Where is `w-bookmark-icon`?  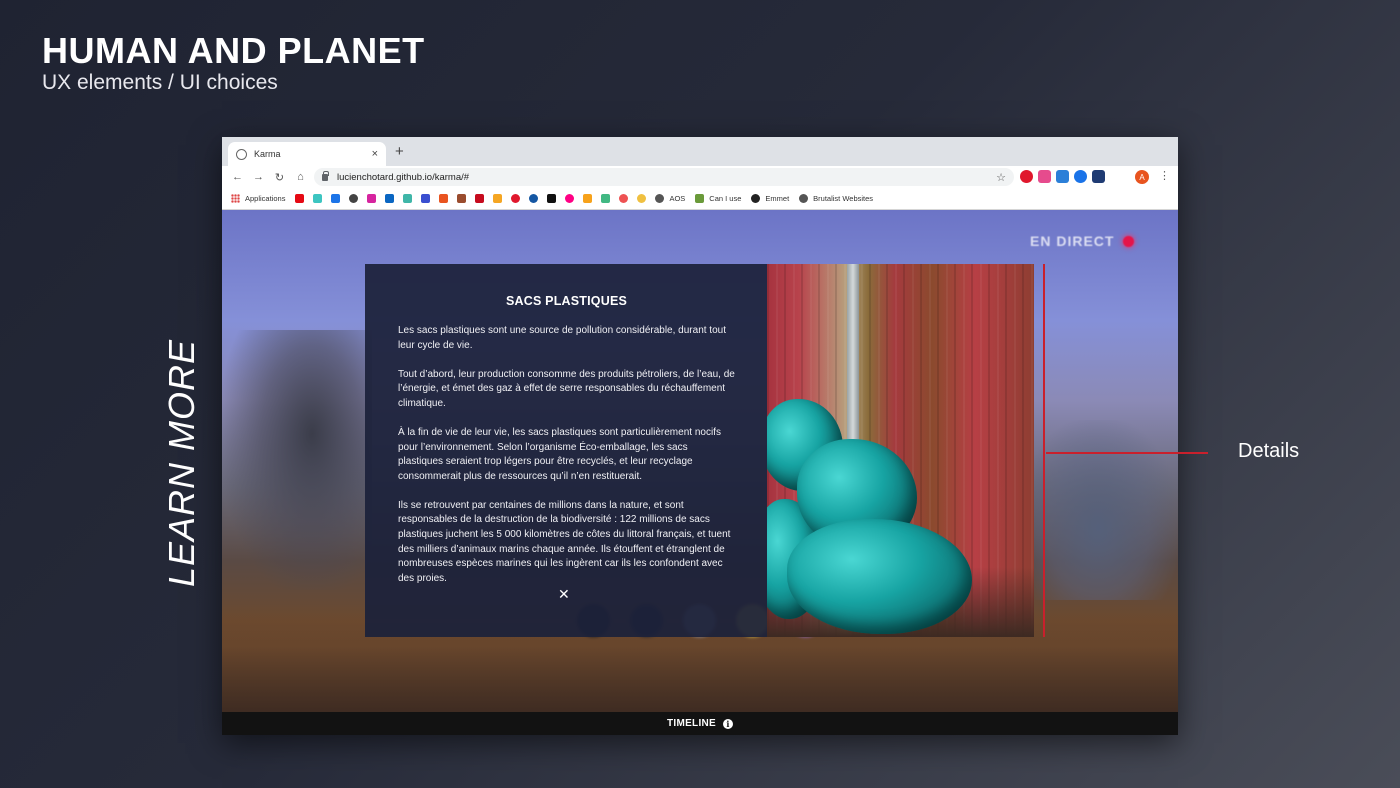
w-bookmark-icon is located at coordinates (426, 198).